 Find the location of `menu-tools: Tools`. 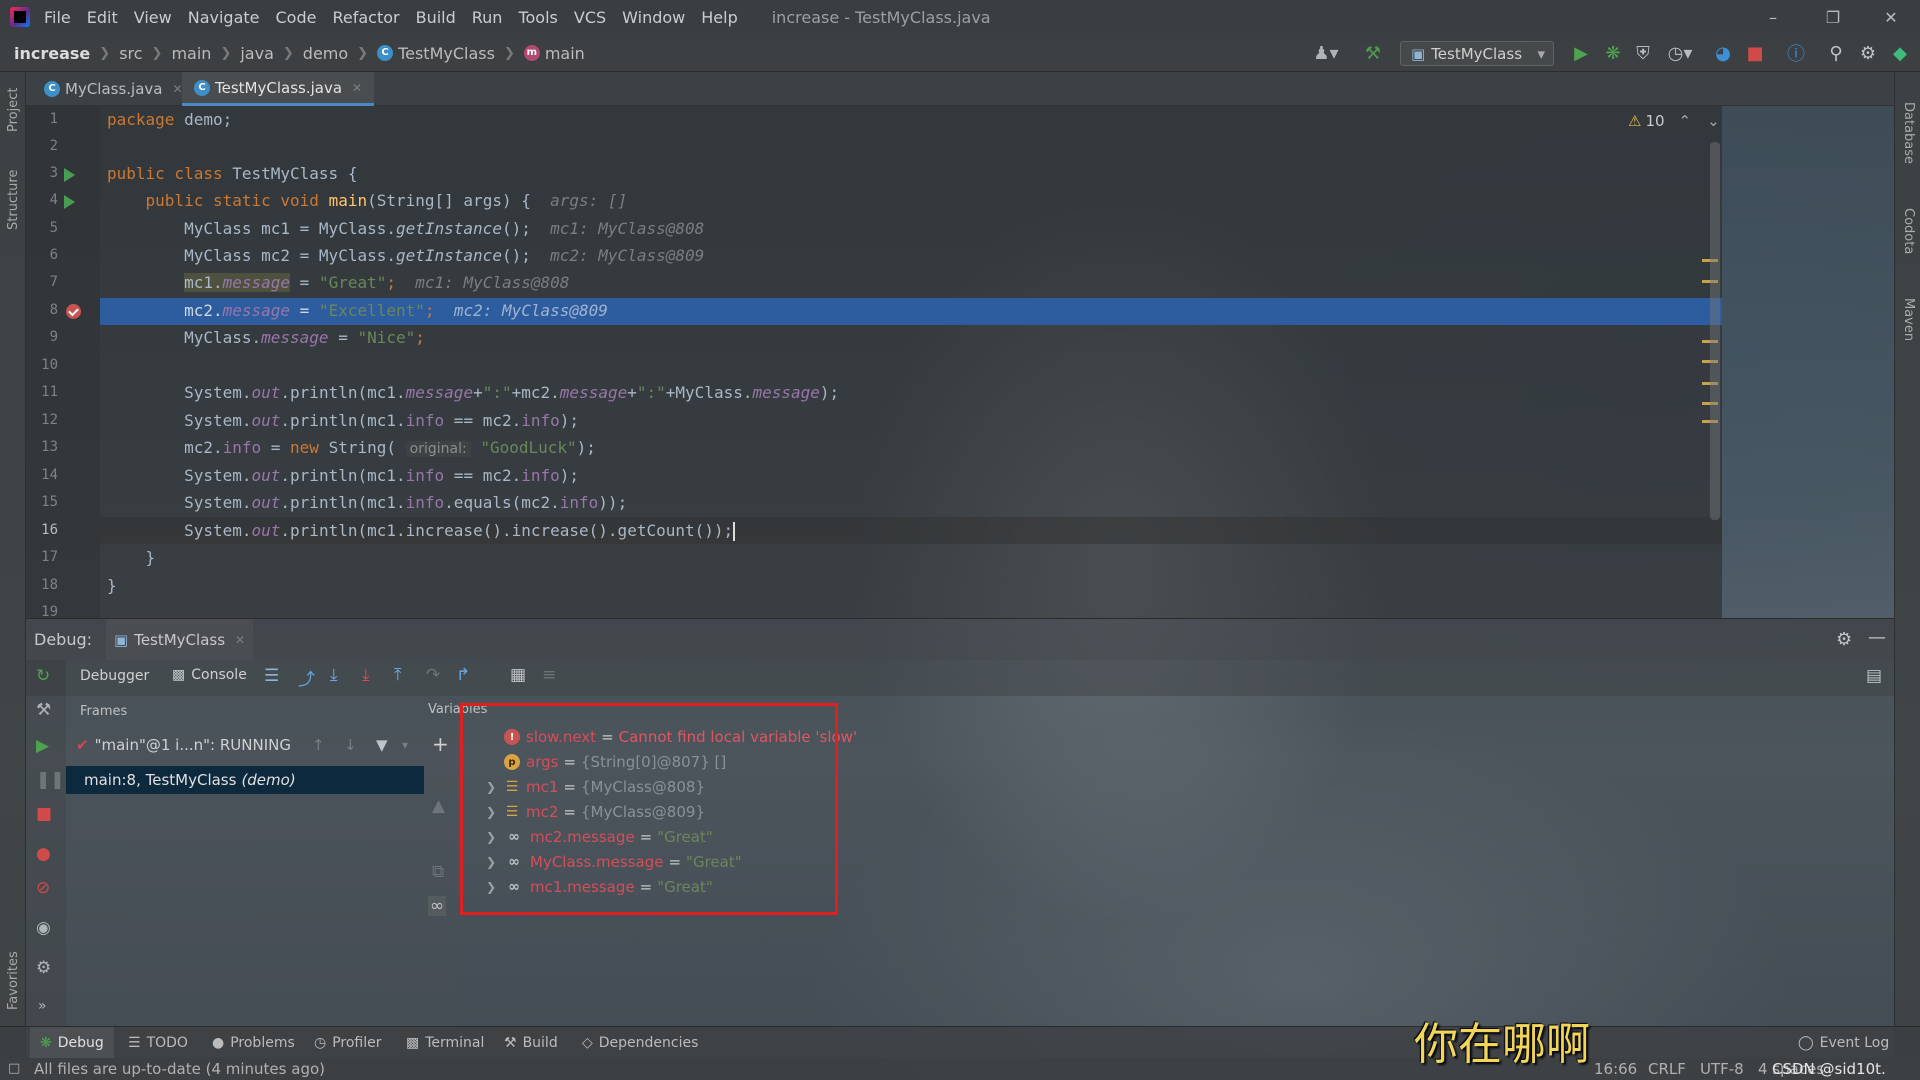

menu-tools: Tools is located at coordinates (537, 17).